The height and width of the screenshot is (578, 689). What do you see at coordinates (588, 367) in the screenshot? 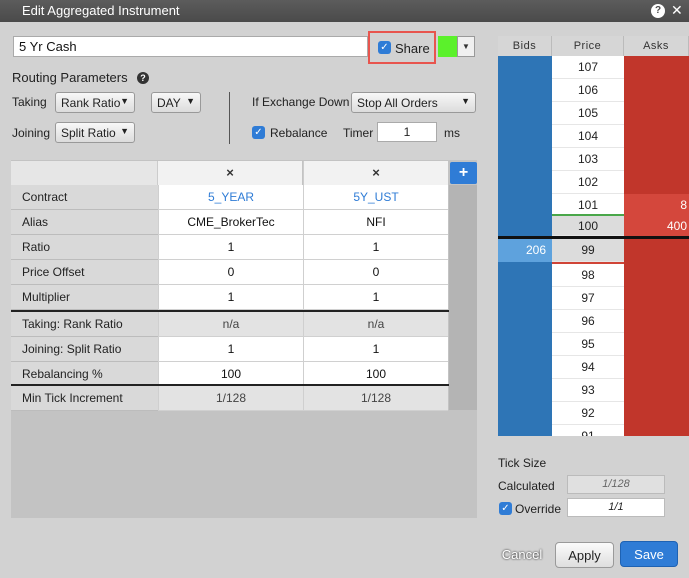
I see `price-level: 94` at bounding box center [588, 367].